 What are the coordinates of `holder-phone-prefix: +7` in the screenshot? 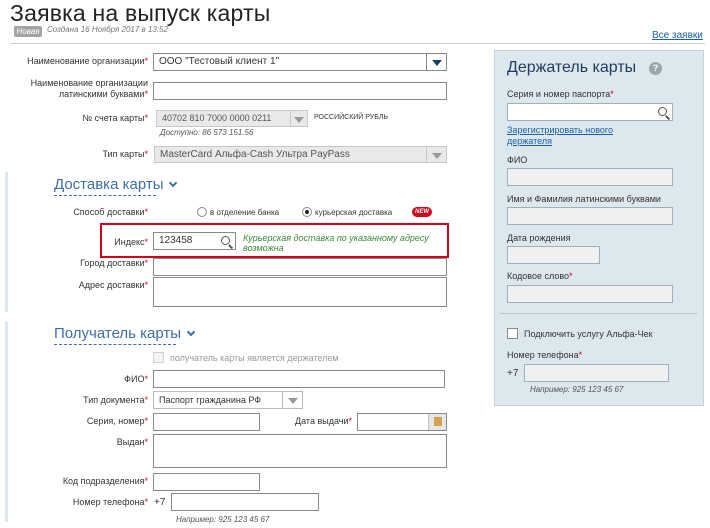 It's located at (513, 373).